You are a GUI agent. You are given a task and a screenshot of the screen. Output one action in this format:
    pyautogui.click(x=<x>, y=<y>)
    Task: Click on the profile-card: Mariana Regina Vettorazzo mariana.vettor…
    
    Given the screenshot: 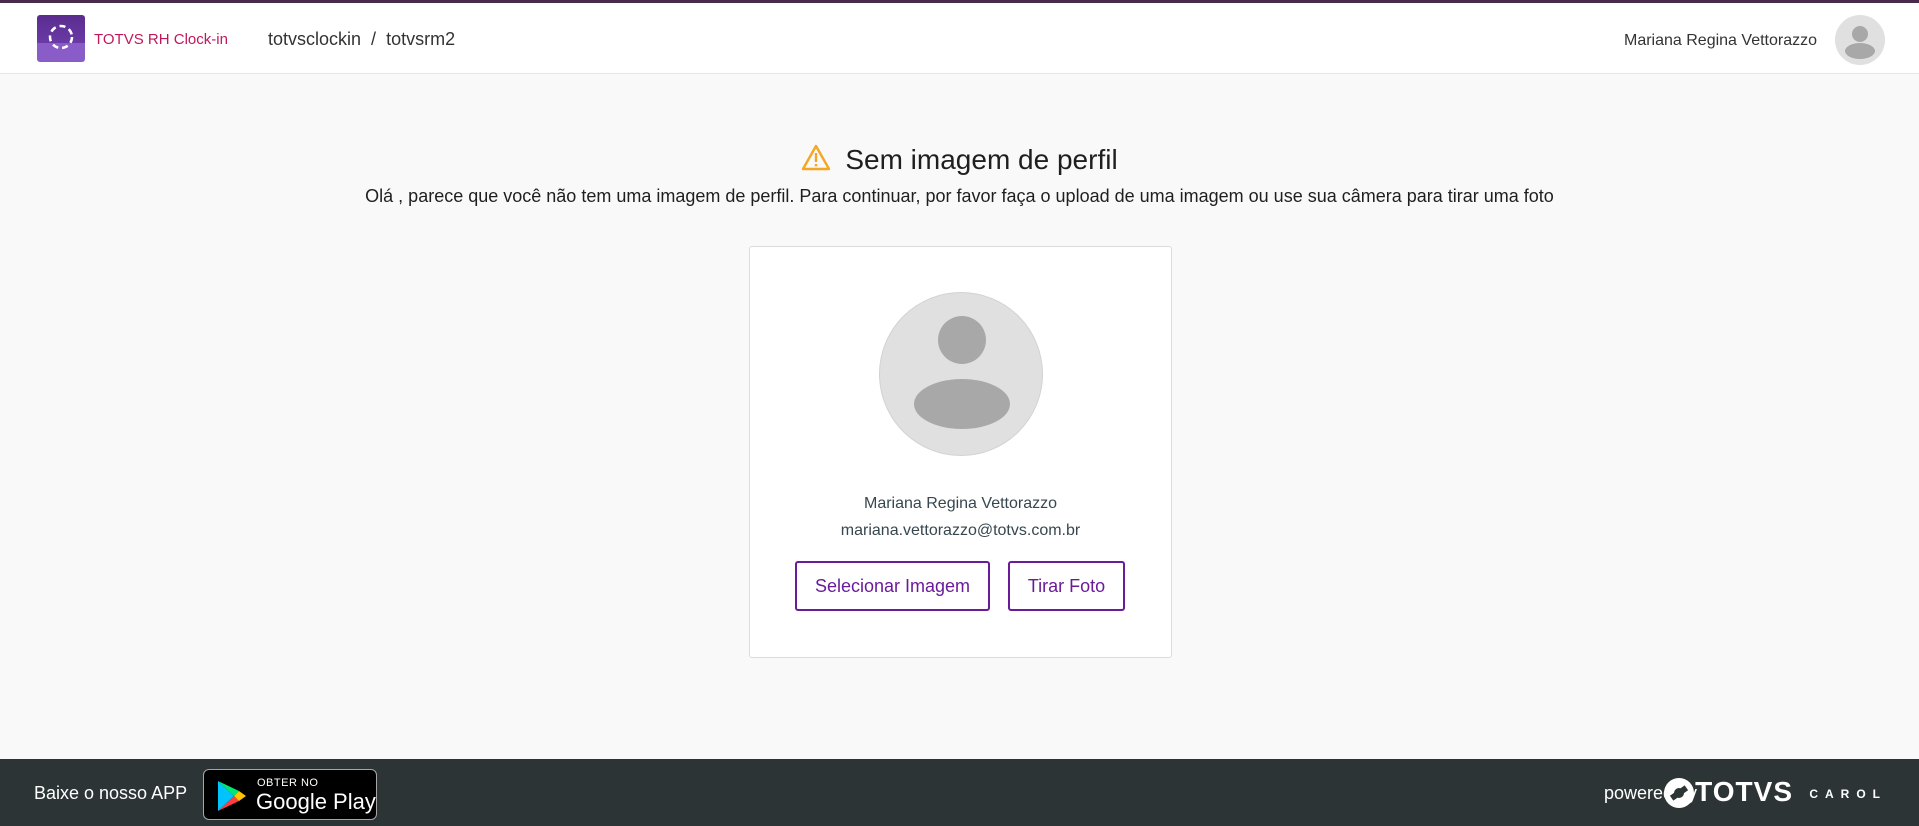 What is the action you would take?
    pyautogui.click(x=960, y=452)
    